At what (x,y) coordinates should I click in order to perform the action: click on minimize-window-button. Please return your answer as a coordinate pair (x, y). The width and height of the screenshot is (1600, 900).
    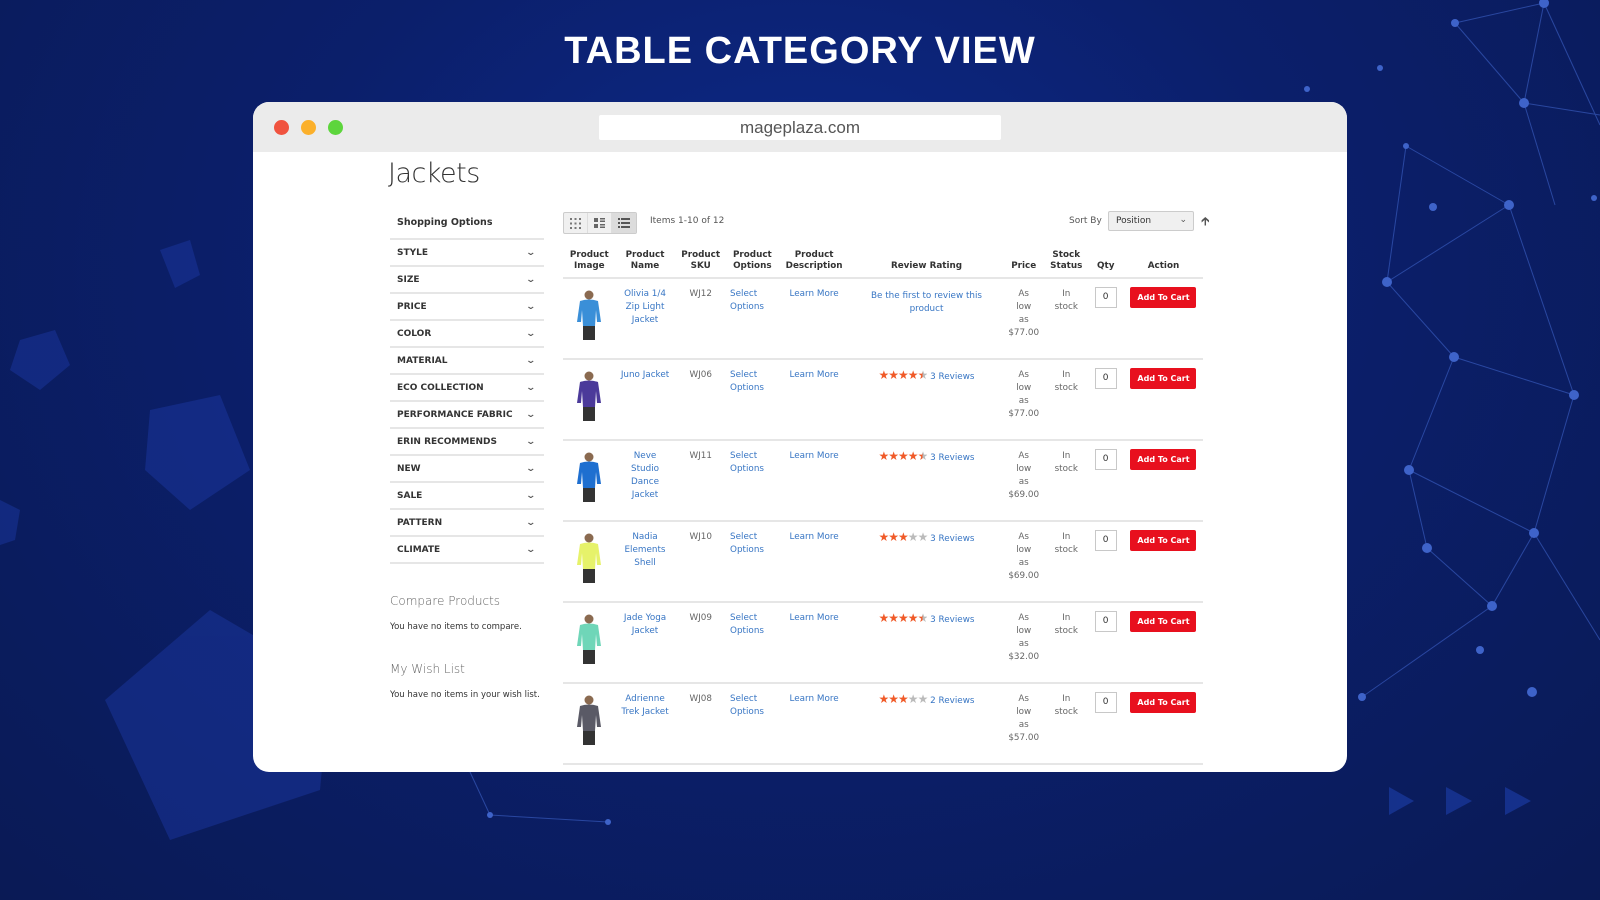
    Looking at the image, I should click on (308, 127).